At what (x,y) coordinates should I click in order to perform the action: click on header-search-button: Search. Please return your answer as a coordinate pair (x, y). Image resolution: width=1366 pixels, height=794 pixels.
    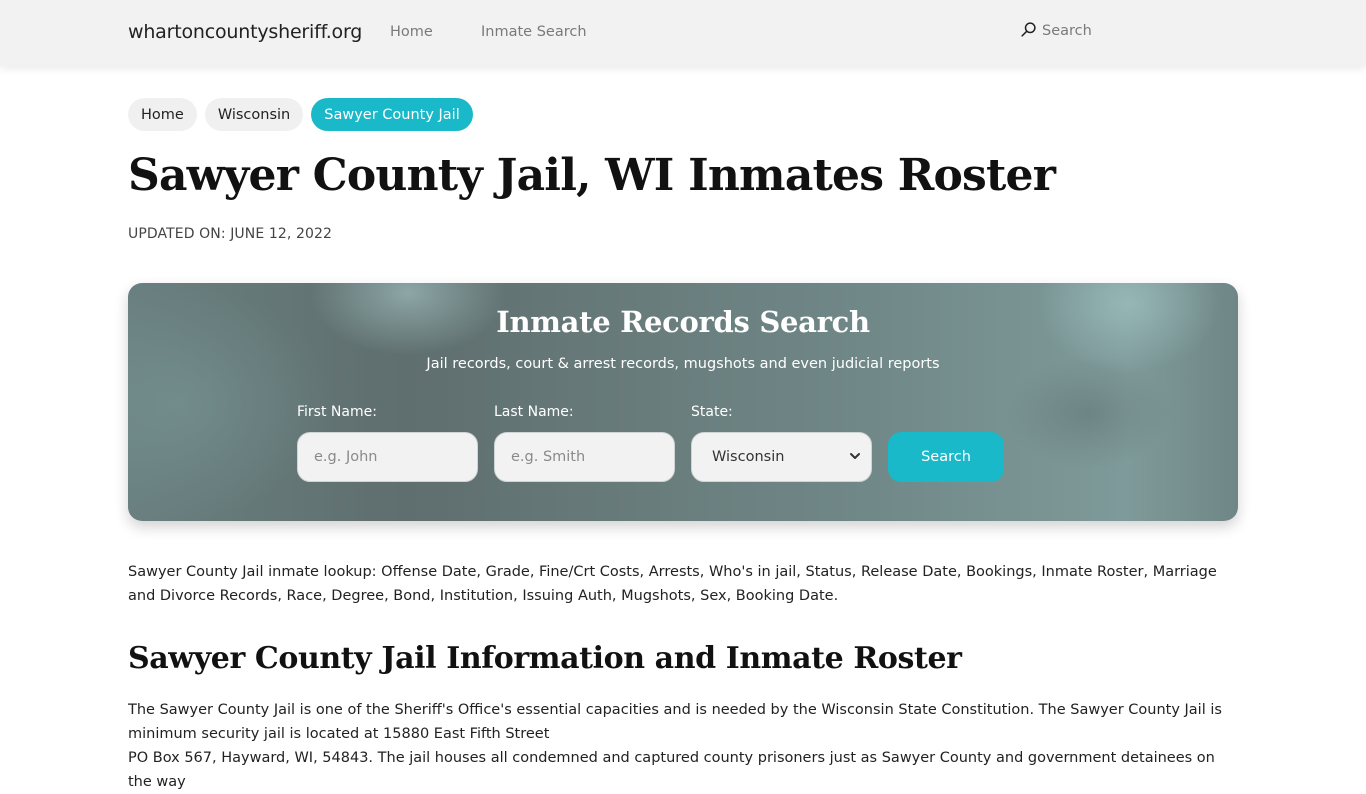
    Looking at the image, I should click on (1056, 30).